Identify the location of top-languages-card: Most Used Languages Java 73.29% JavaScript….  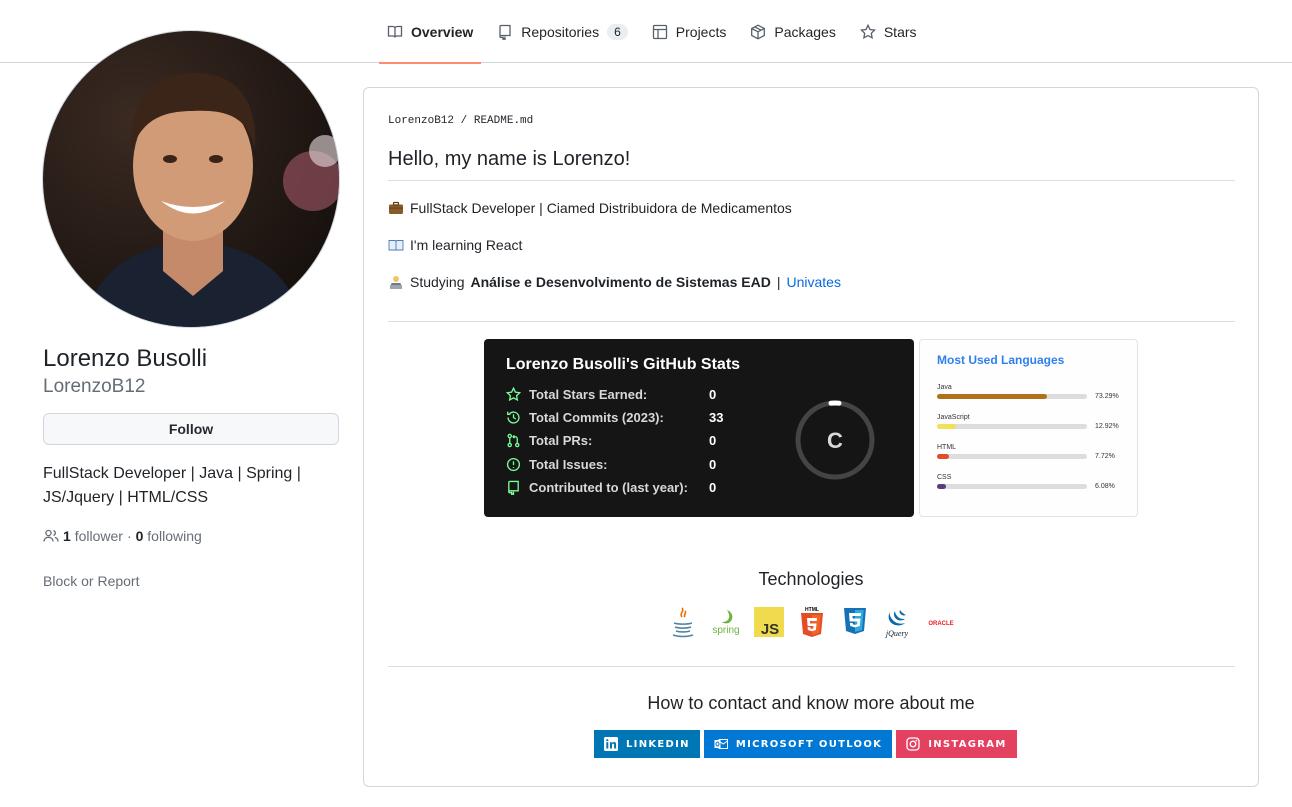
(1028, 428).